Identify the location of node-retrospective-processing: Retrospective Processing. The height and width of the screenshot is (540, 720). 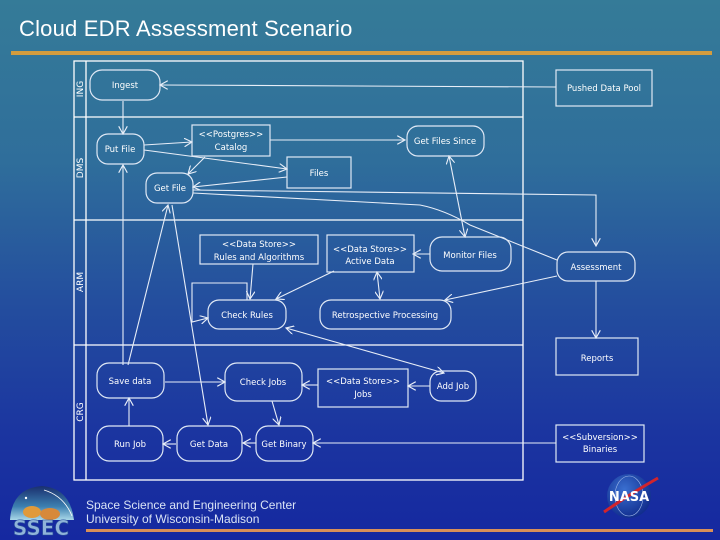
(385, 314).